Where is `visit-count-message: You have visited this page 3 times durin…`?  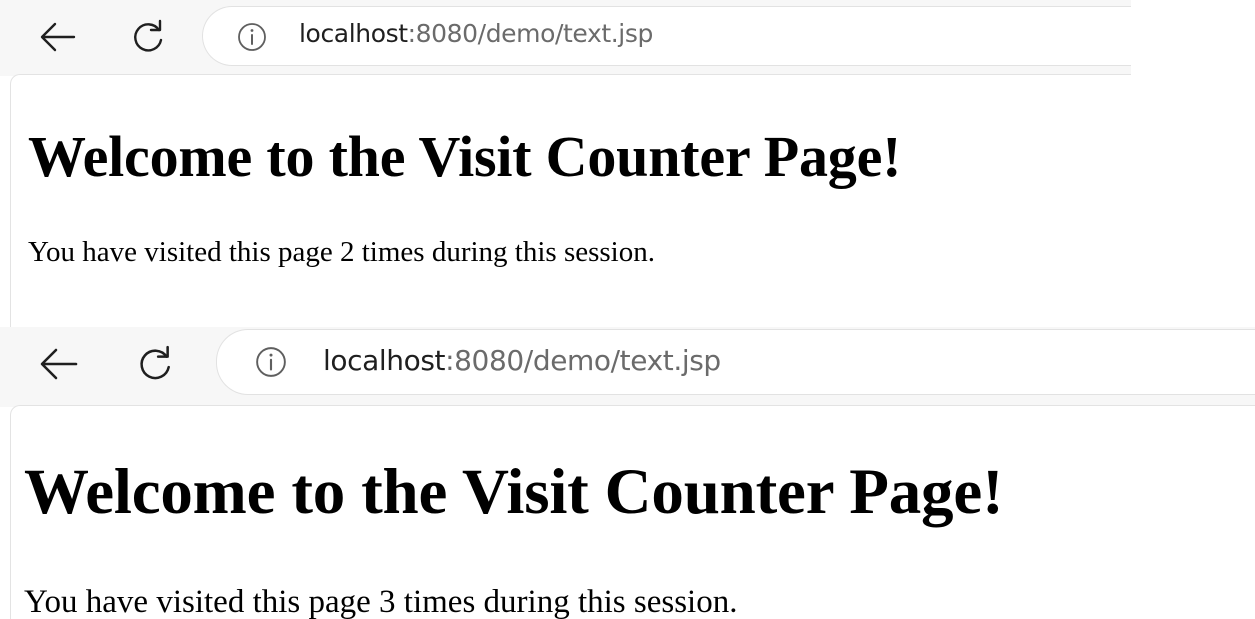 visit-count-message: You have visited this page 3 times durin… is located at coordinates (381, 601).